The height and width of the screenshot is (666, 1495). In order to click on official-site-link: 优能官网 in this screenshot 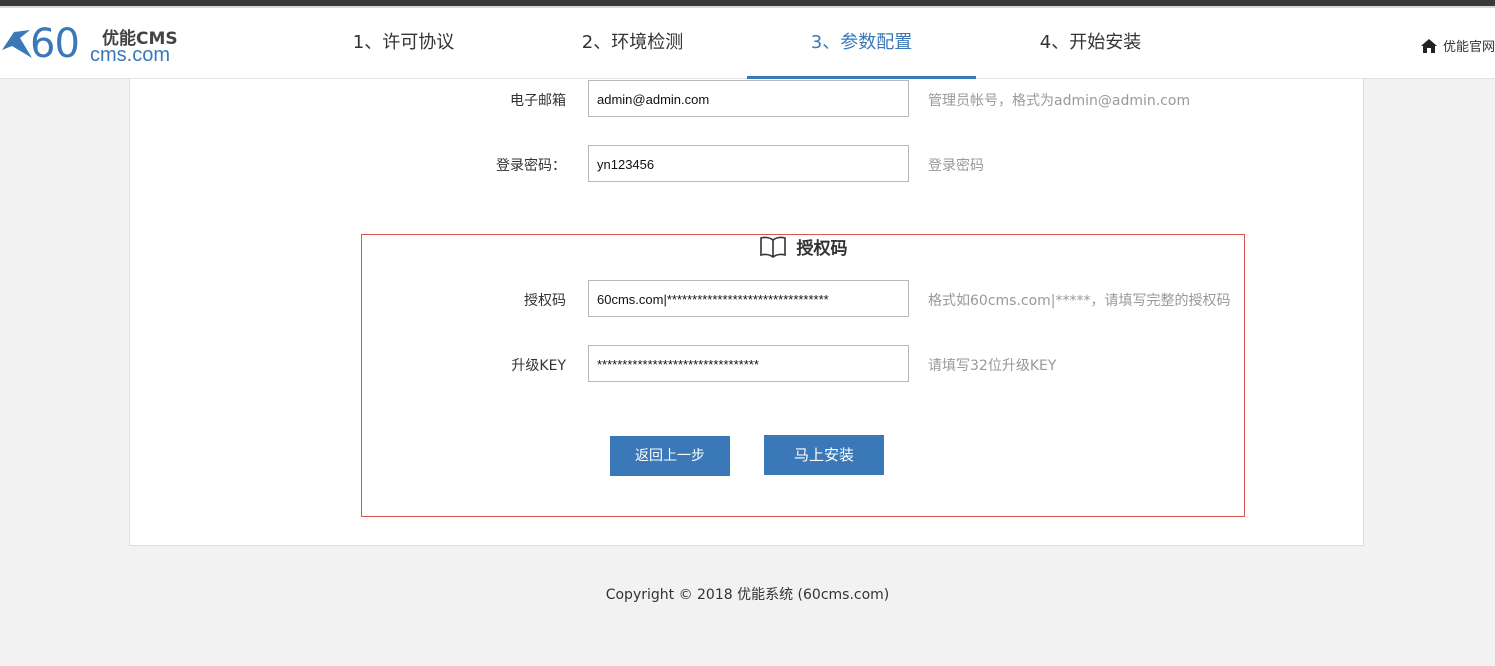, I will do `click(1457, 45)`.